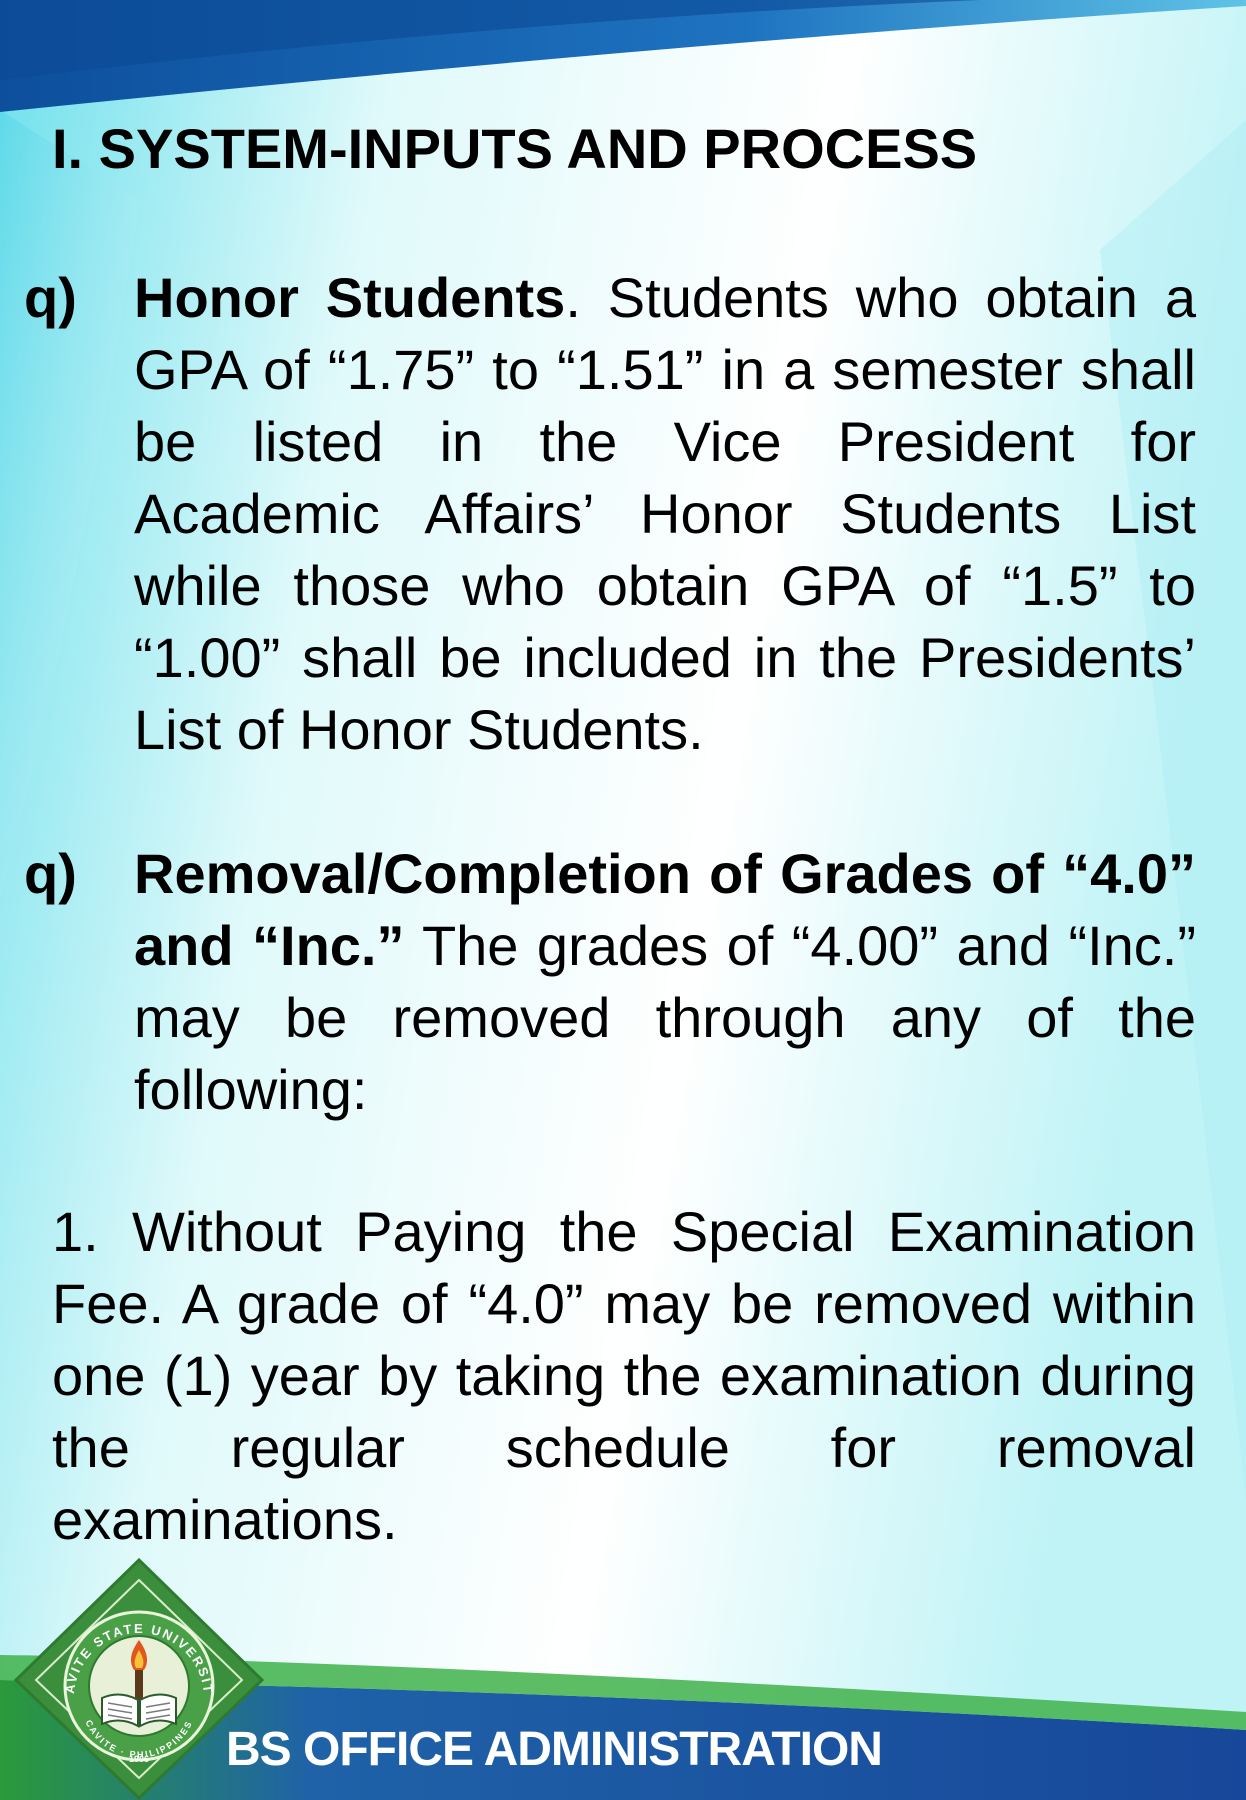 This screenshot has width=1246, height=1800. I want to click on program-name-label: BS OFFICE ADMINISTRATION, so click(554, 1749).